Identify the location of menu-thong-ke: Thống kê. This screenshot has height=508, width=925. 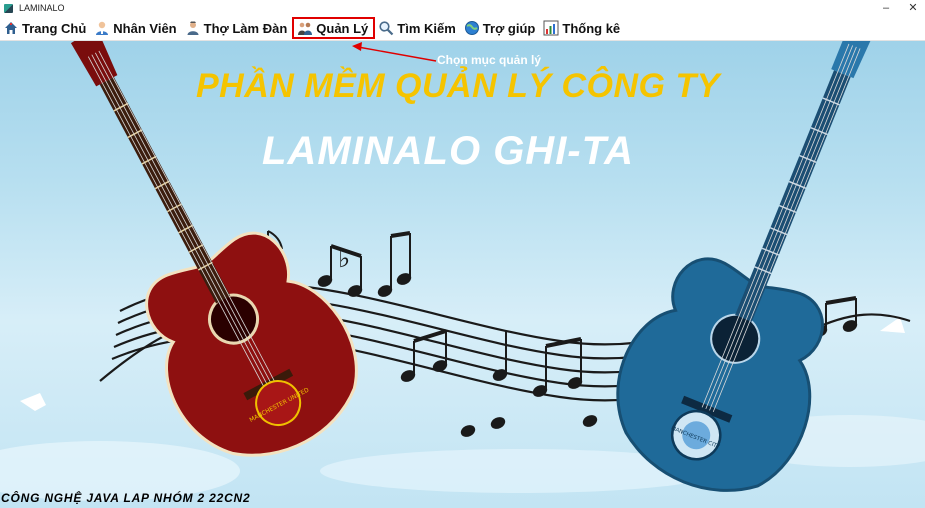
(582, 28).